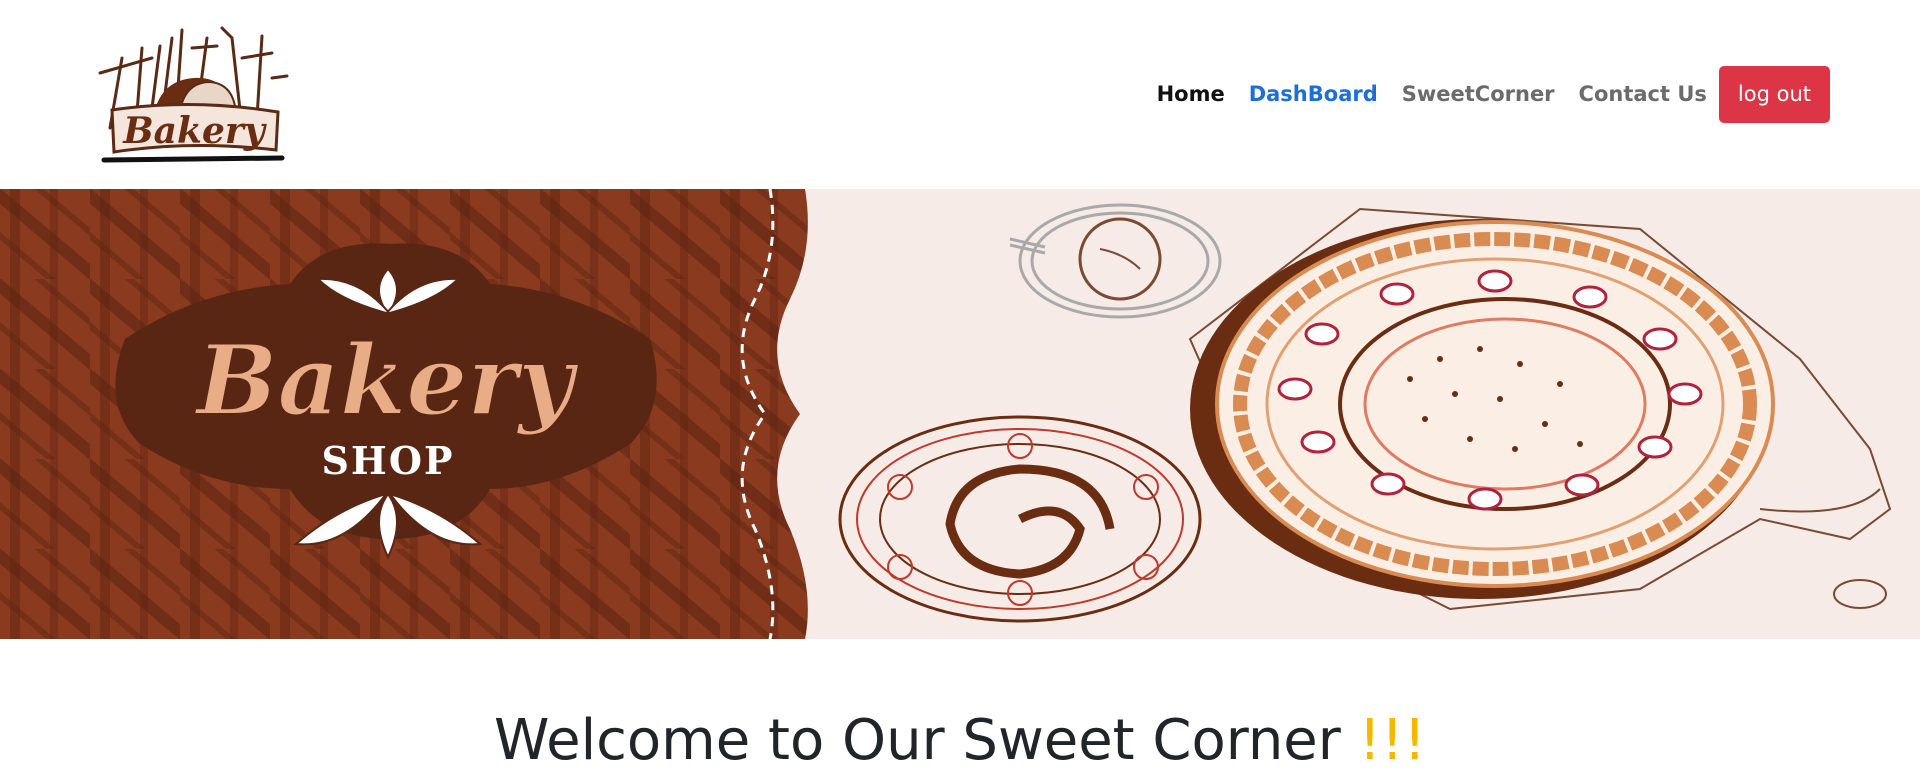 This screenshot has height=780, width=1920. I want to click on brand-logo: Bakery, so click(193, 94).